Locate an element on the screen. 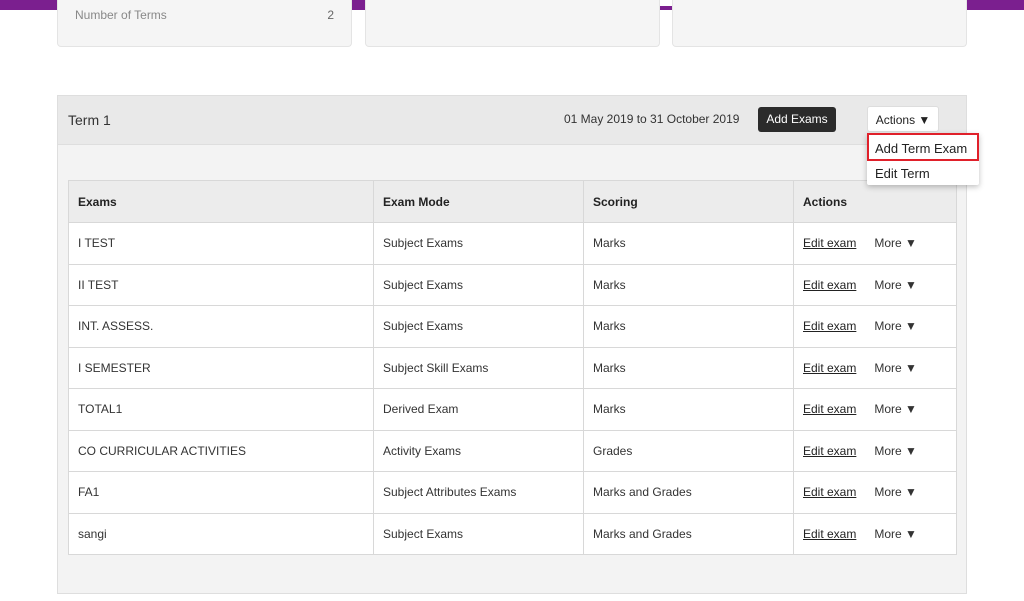 This screenshot has height=601, width=1024. column-header-actions: Actions is located at coordinates (875, 201).